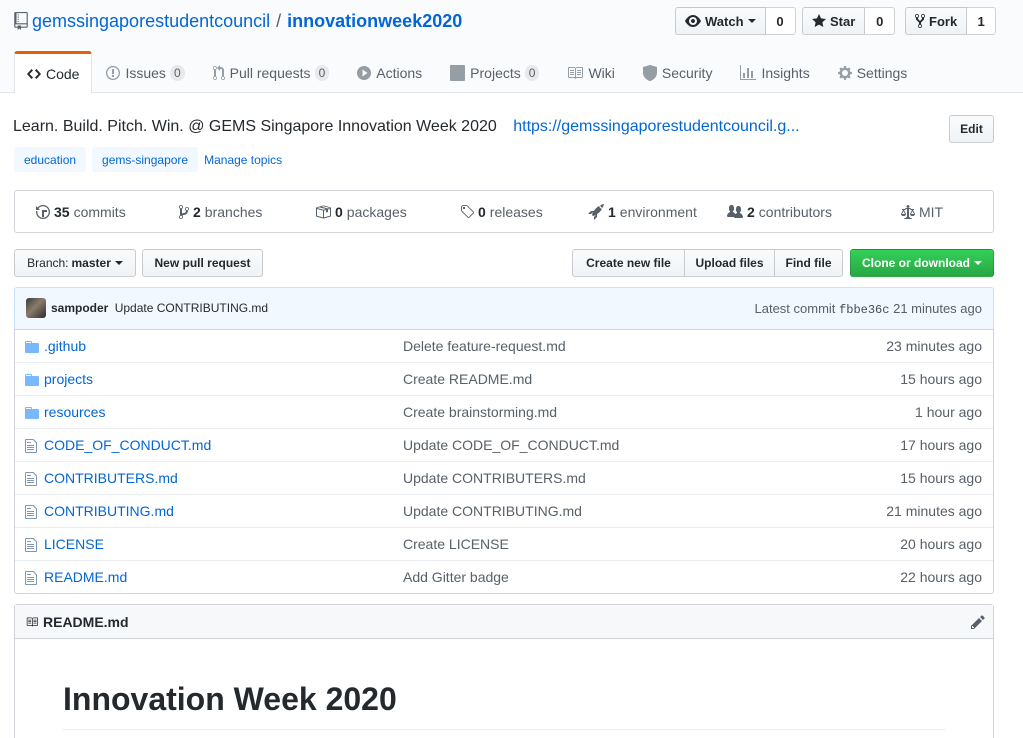 This screenshot has width=1023, height=738. Describe the element at coordinates (21, 21) in the screenshot. I see `repo-book-icon` at that location.